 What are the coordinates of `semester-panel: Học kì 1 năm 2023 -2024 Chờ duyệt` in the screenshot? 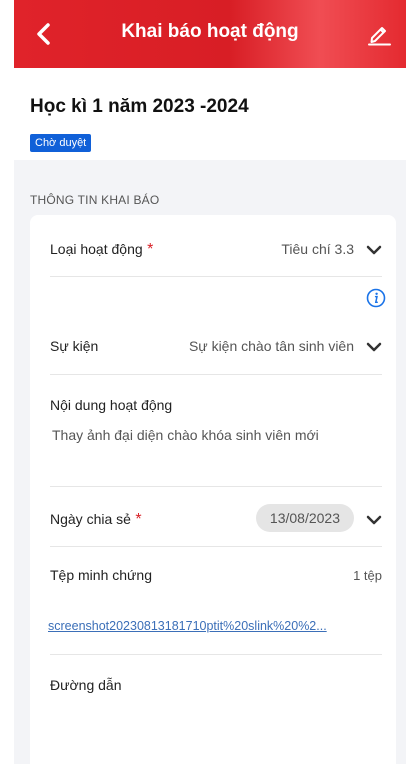 It's located at (210, 114).